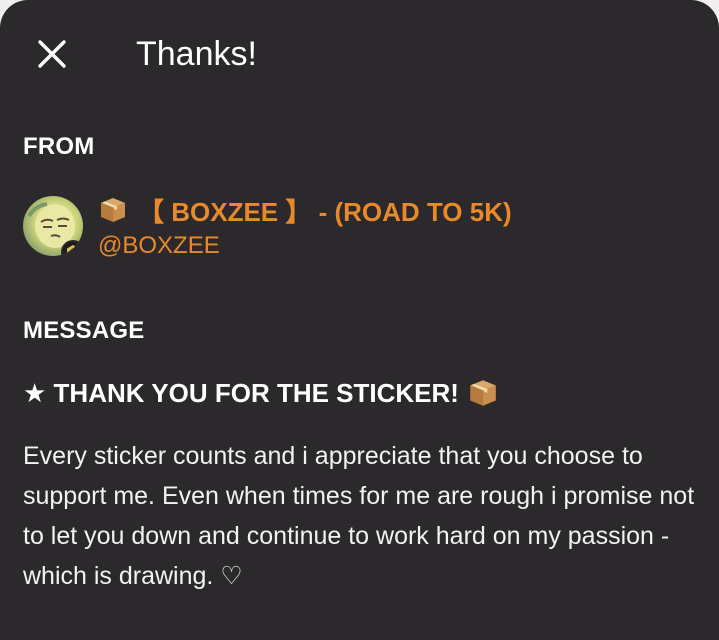 The width and height of the screenshot is (719, 640). What do you see at coordinates (72, 248) in the screenshot?
I see `level-badge-icon` at bounding box center [72, 248].